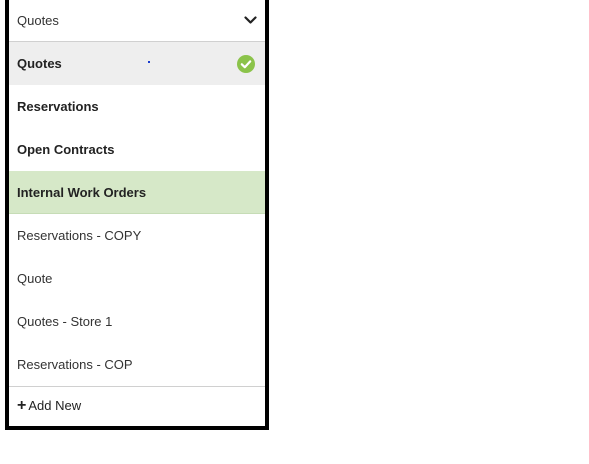 The width and height of the screenshot is (589, 464). I want to click on list-item-reservations-cop: Reservations - COP, so click(137, 364).